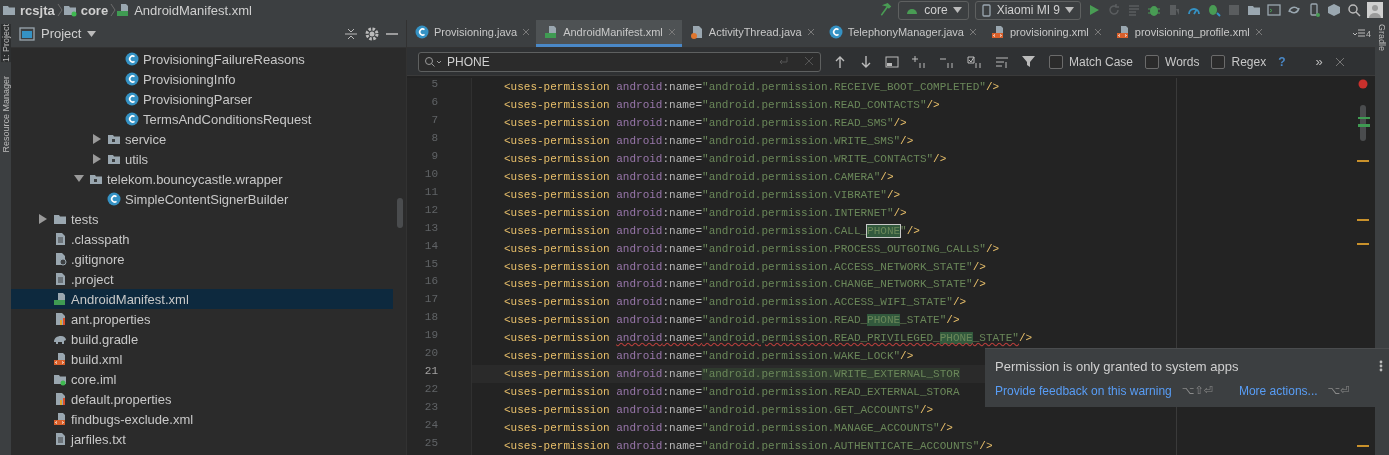 This screenshot has width=1389, height=455. Describe the element at coordinates (69, 33) in the screenshot. I see `project-view-dropdown: Project` at that location.